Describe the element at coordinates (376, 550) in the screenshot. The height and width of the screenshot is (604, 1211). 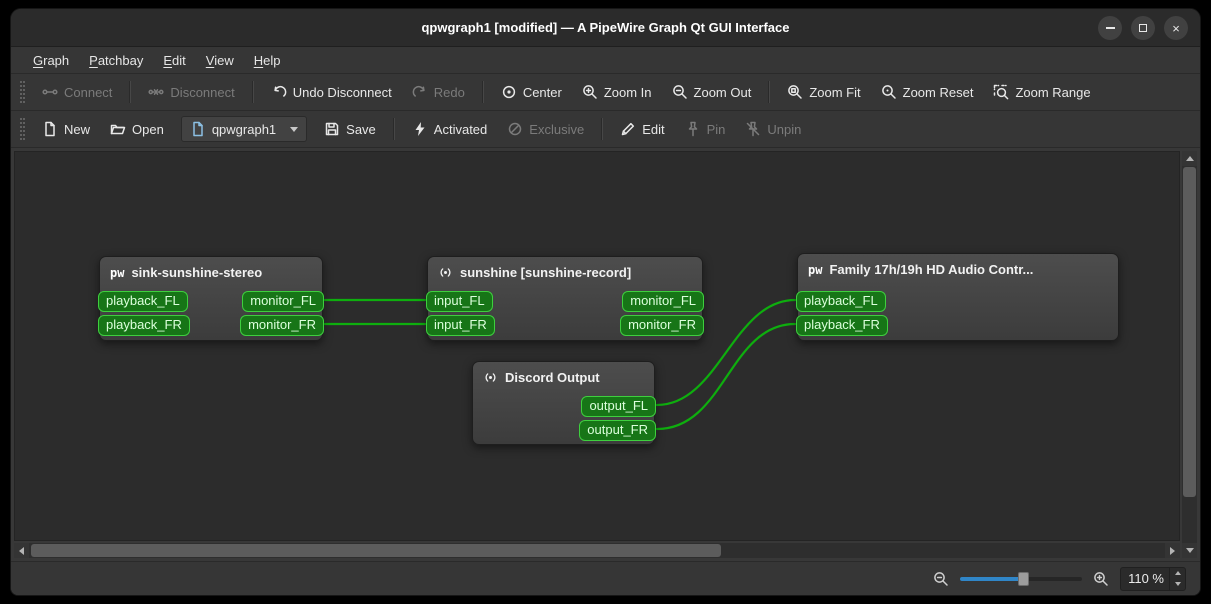
I see `horizontal-scroll-thumb` at that location.